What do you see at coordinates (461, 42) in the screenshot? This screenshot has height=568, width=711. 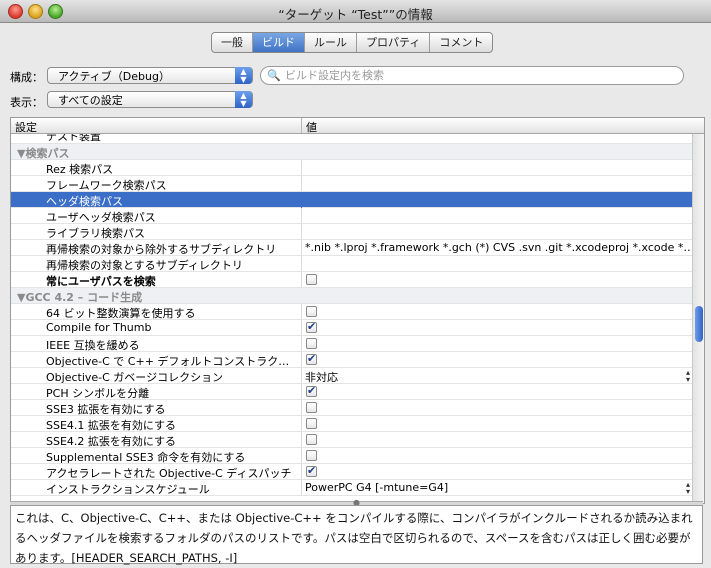 I see `tab-comments: コメント` at bounding box center [461, 42].